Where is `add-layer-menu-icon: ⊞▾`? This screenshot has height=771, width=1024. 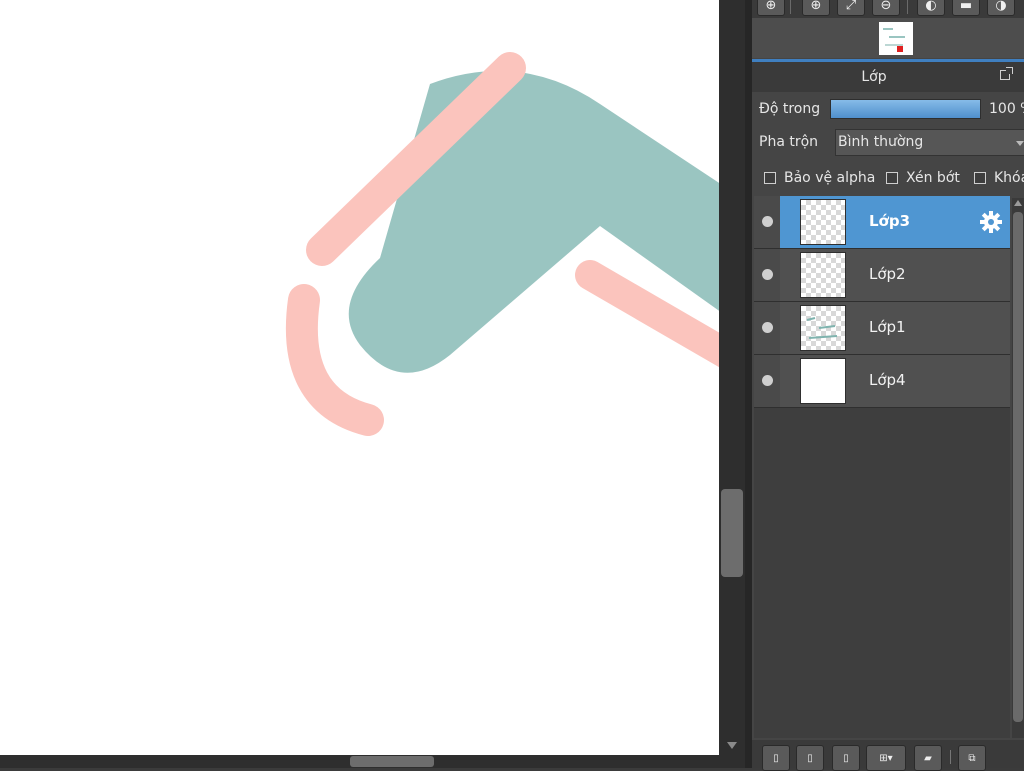
add-layer-menu-icon: ⊞▾ is located at coordinates (886, 758).